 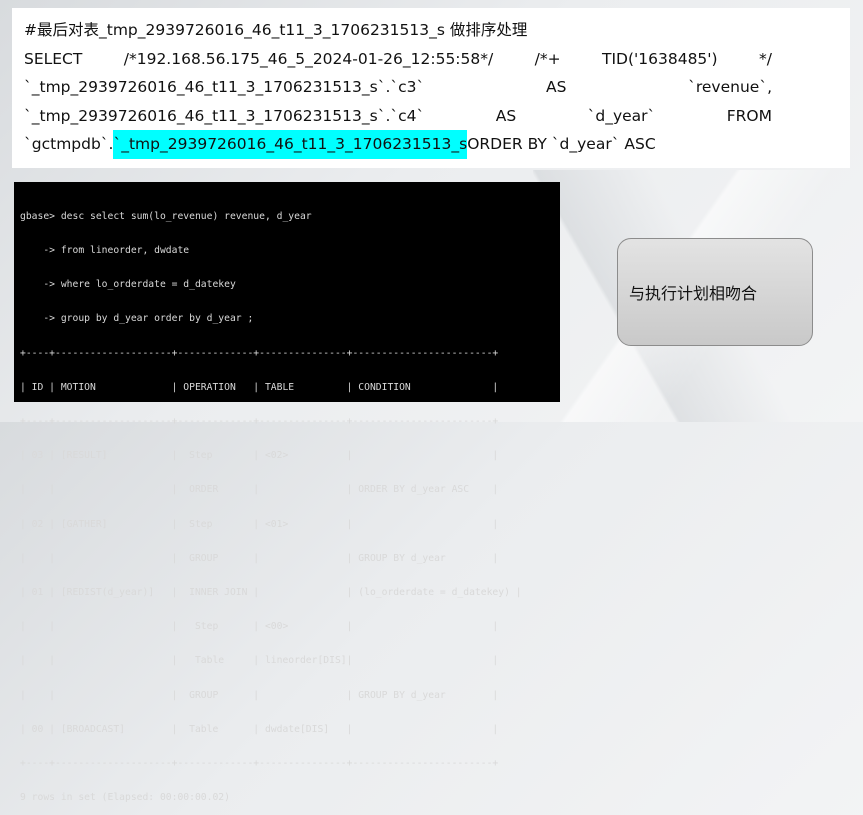 What do you see at coordinates (547, 58) in the screenshot?
I see `sql-token: /*+` at bounding box center [547, 58].